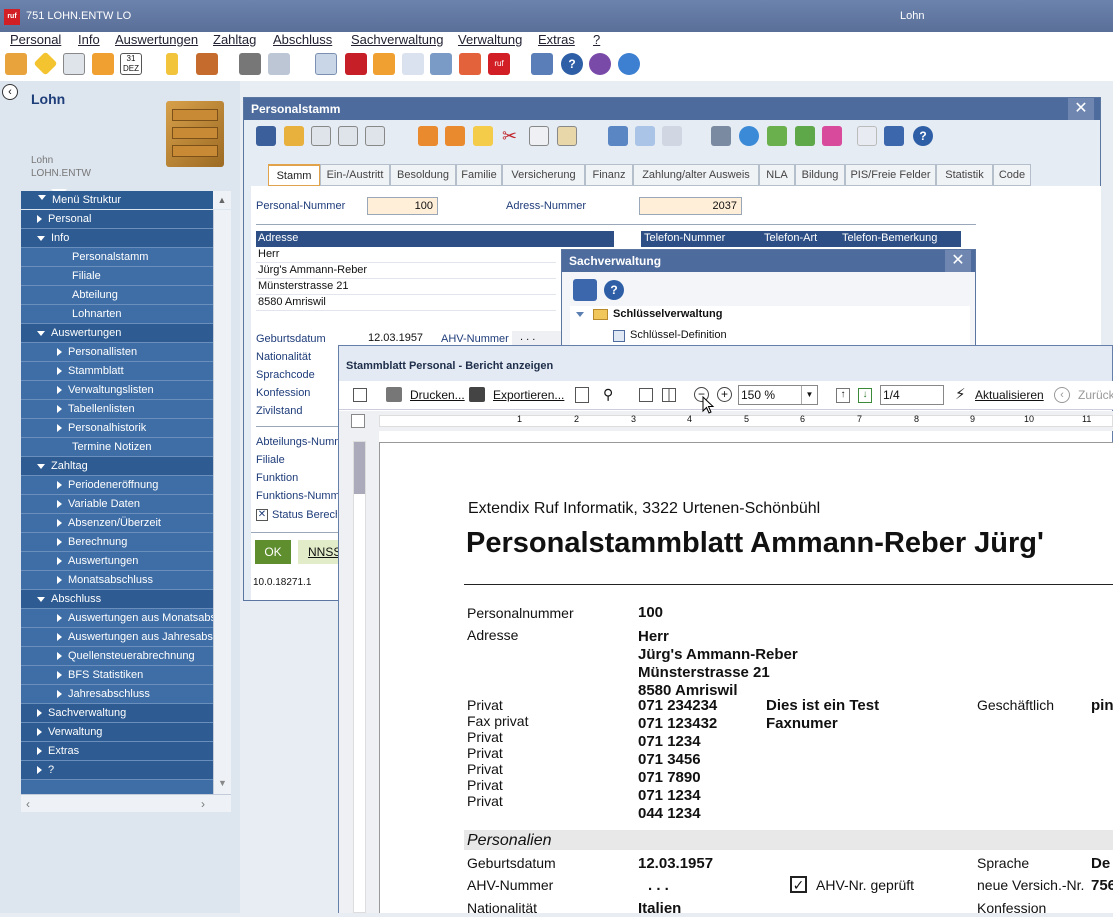  Describe the element at coordinates (28, 804) in the screenshot. I see `scroll-left-icon: ‹` at that location.